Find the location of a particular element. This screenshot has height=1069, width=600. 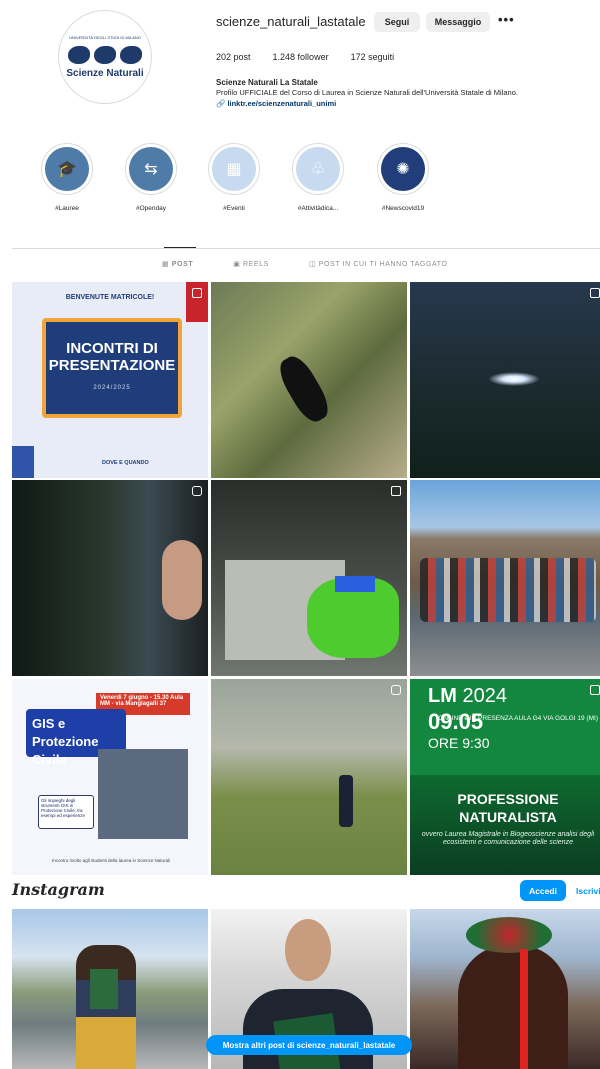

followers-count: 1.248 follower is located at coordinates (301, 57).